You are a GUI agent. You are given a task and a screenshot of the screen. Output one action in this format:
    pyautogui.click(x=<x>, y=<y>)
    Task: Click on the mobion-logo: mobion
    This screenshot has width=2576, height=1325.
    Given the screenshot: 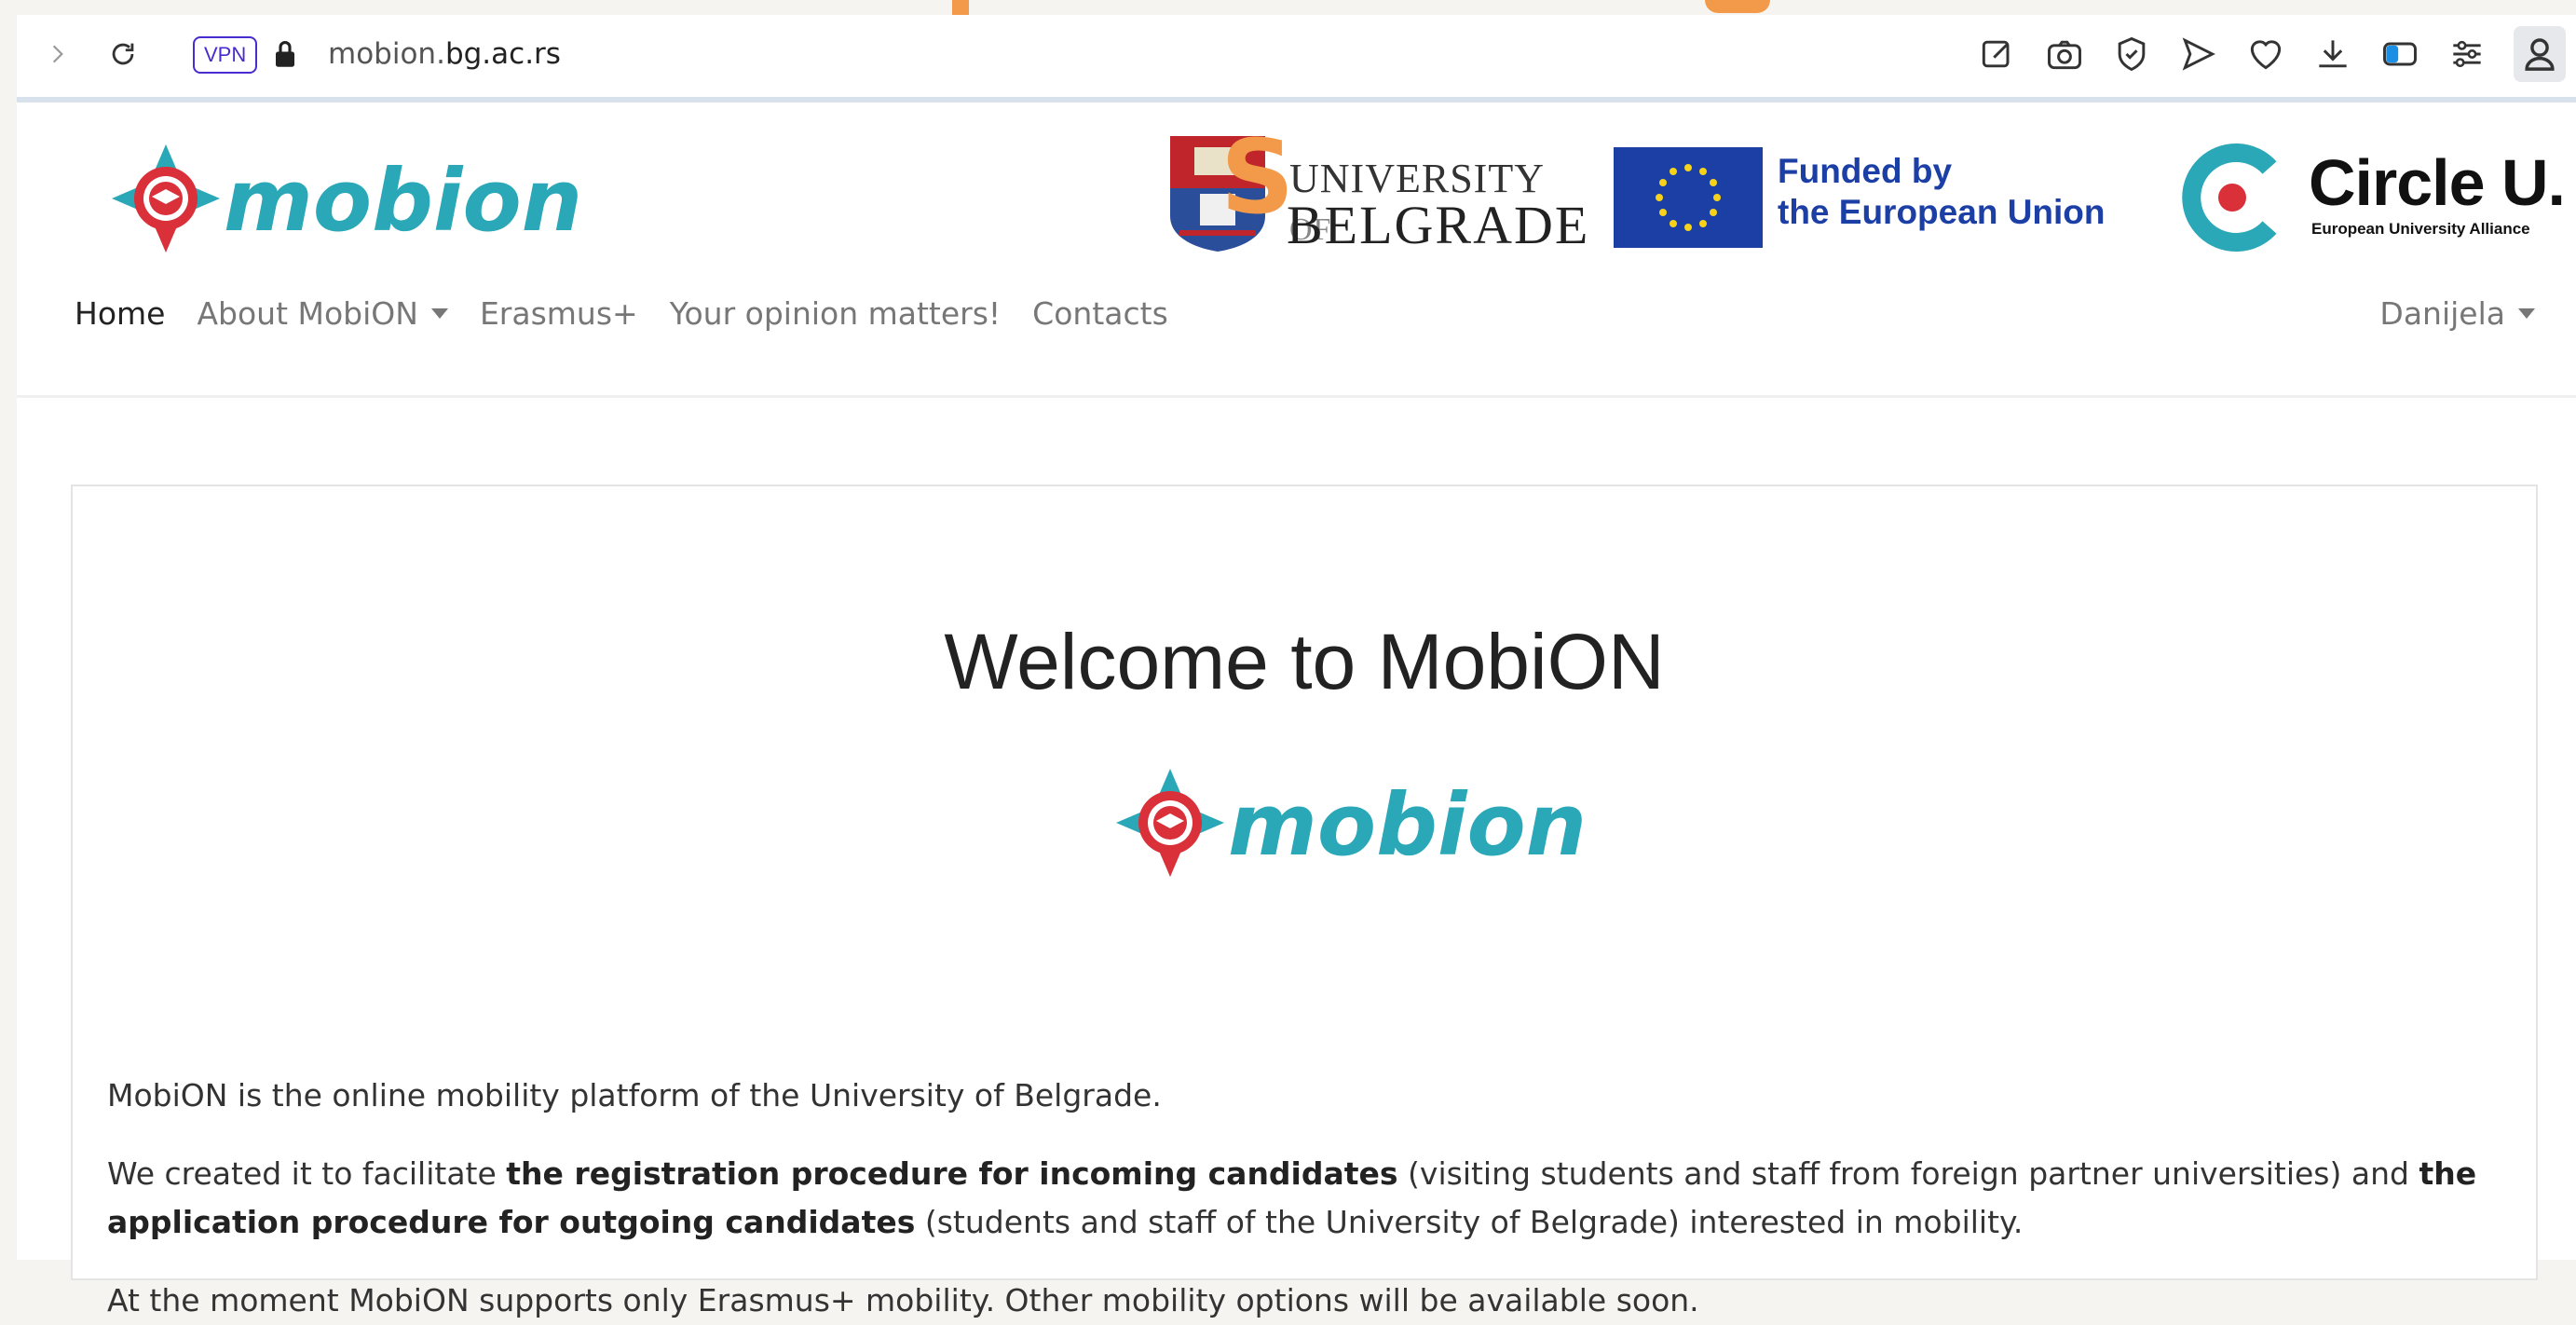 What is the action you would take?
    pyautogui.click(x=346, y=198)
    